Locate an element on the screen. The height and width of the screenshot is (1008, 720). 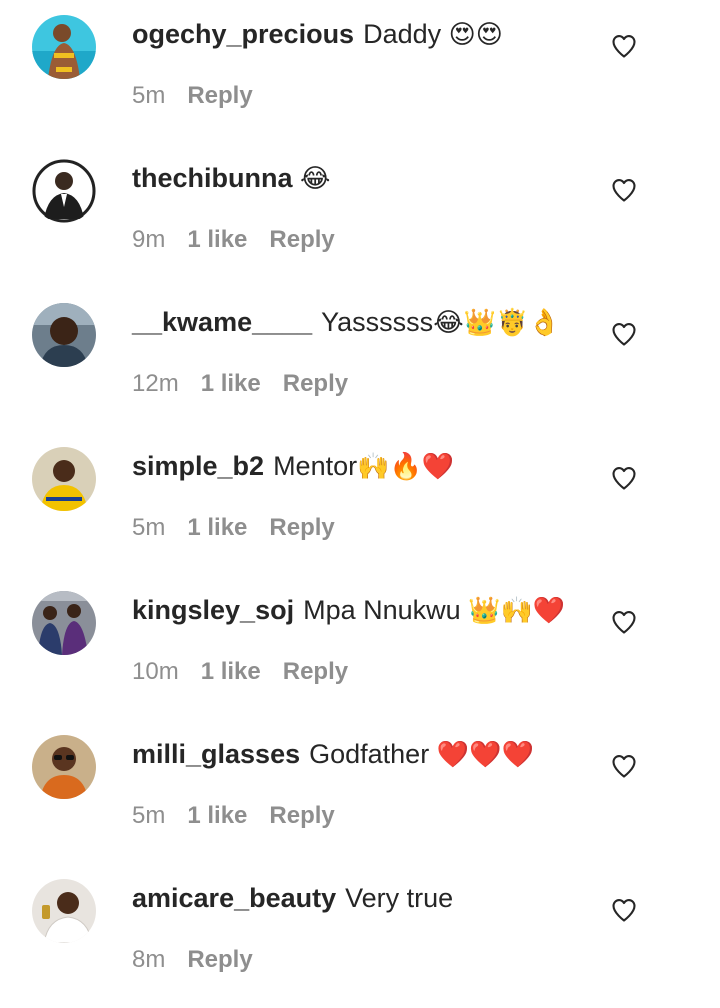
comment-text: Godfather is located at coordinates (369, 754).